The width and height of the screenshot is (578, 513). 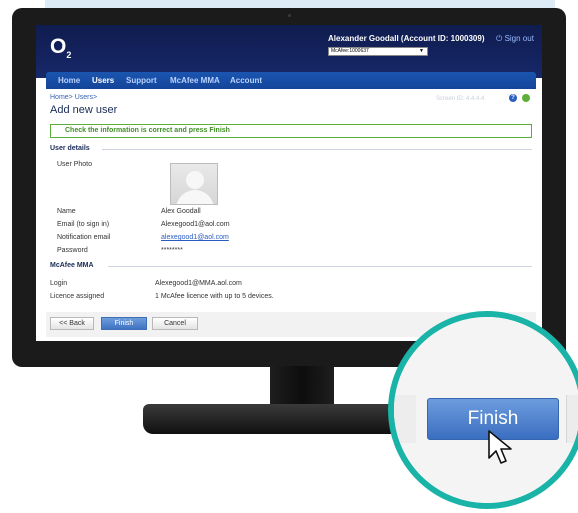 What do you see at coordinates (69, 55) in the screenshot?
I see `logo-subscript: 2` at bounding box center [69, 55].